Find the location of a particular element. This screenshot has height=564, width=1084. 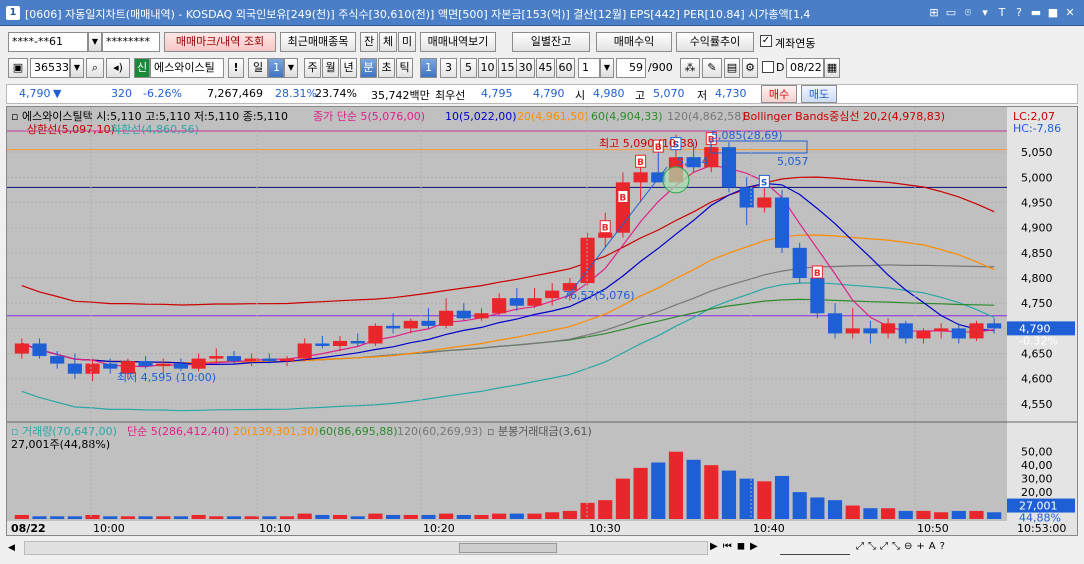

profit-trend-button: 수익률추이 is located at coordinates (715, 42).